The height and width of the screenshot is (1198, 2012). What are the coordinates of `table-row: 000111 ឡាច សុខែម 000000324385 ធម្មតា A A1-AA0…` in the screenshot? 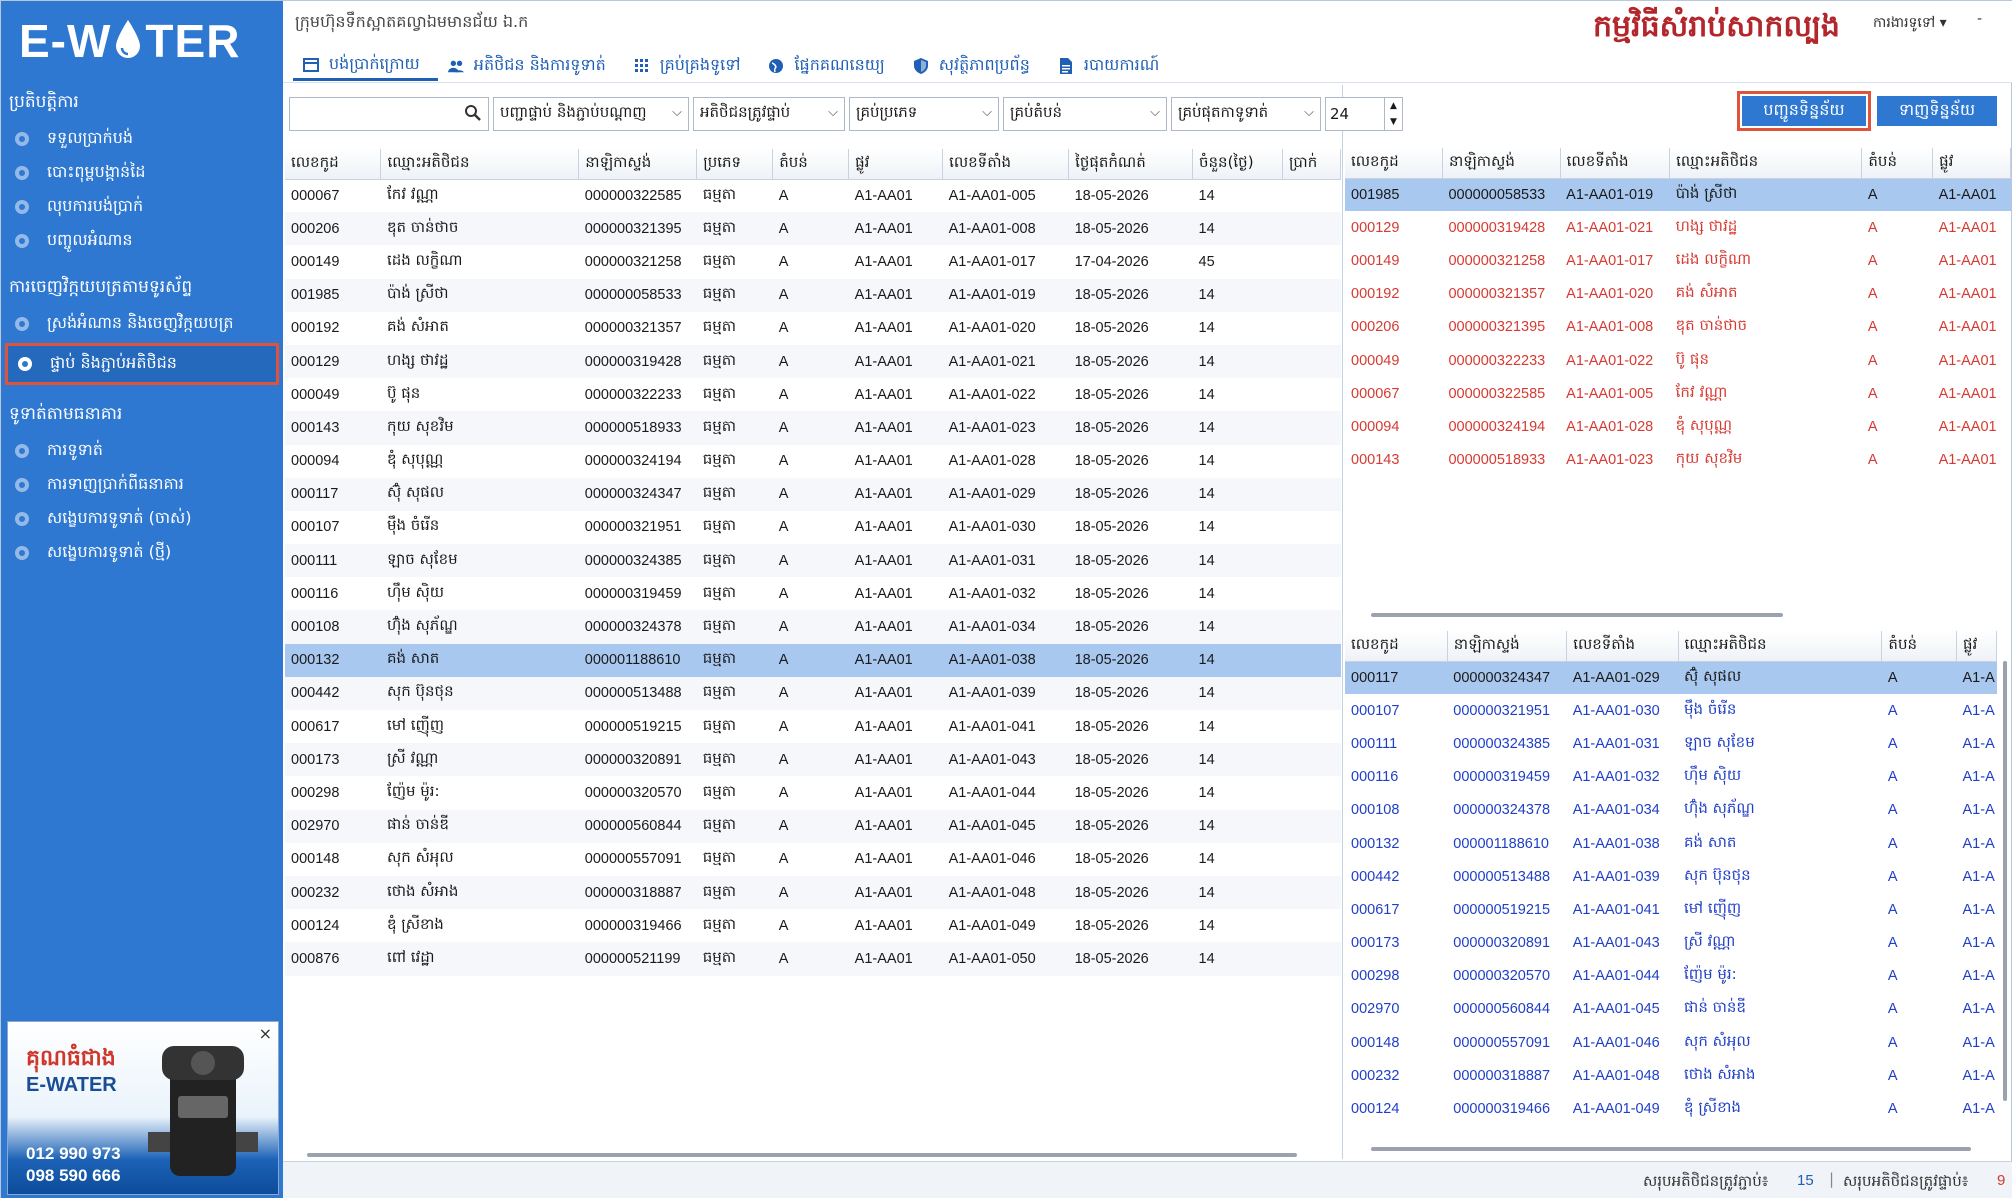 It's located at (813, 561).